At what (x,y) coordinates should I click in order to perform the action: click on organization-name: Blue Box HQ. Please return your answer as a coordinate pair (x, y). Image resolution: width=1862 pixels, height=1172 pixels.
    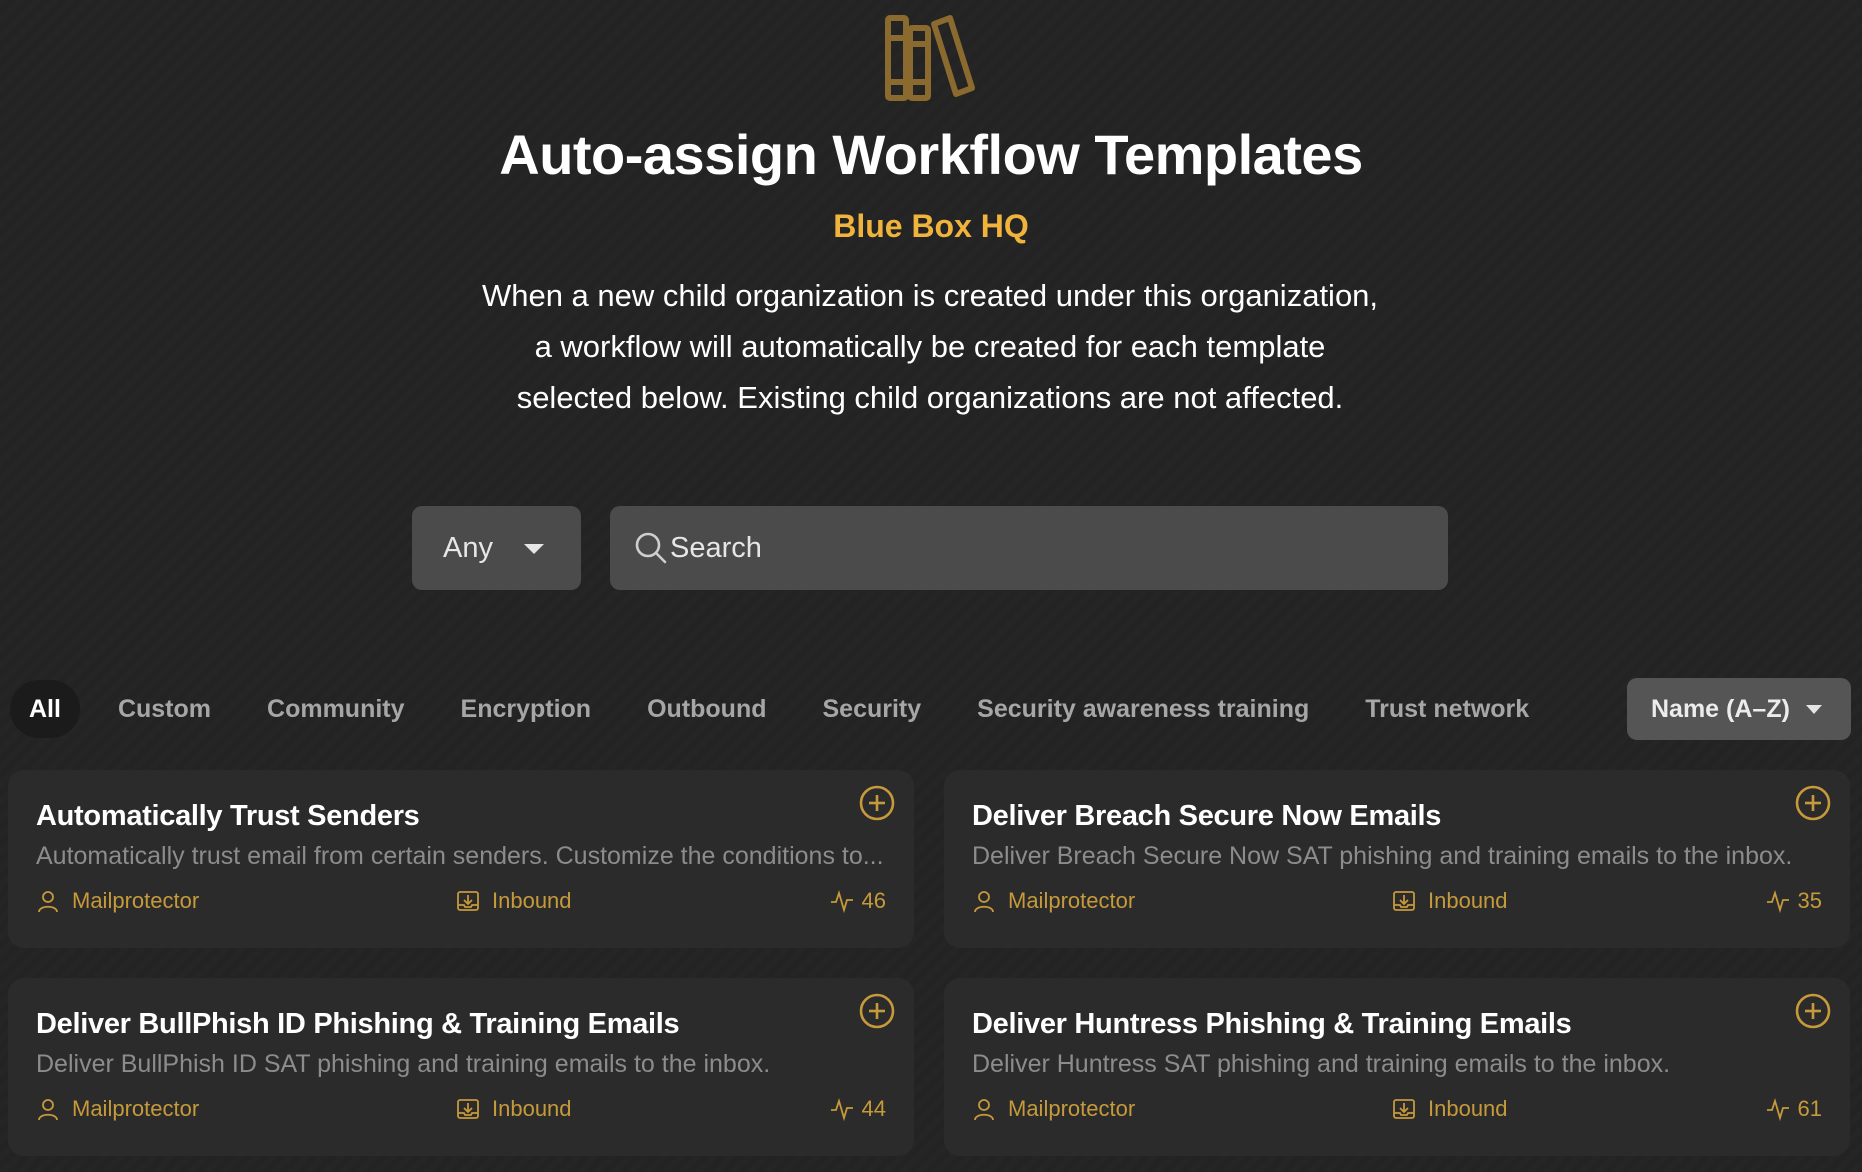
    Looking at the image, I should click on (931, 226).